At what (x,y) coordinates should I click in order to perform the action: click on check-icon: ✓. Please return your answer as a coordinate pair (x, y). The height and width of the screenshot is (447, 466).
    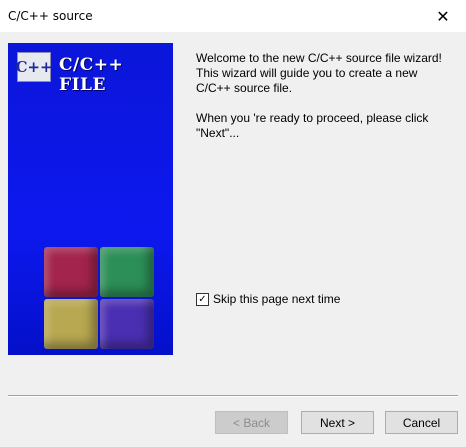
    Looking at the image, I should click on (202, 299).